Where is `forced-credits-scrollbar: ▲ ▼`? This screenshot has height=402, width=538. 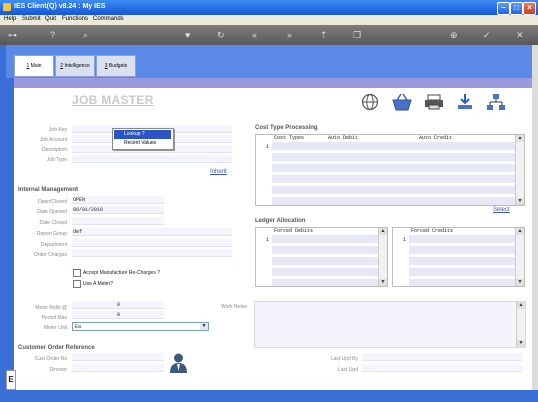 forced-credits-scrollbar: ▲ ▼ is located at coordinates (519, 257).